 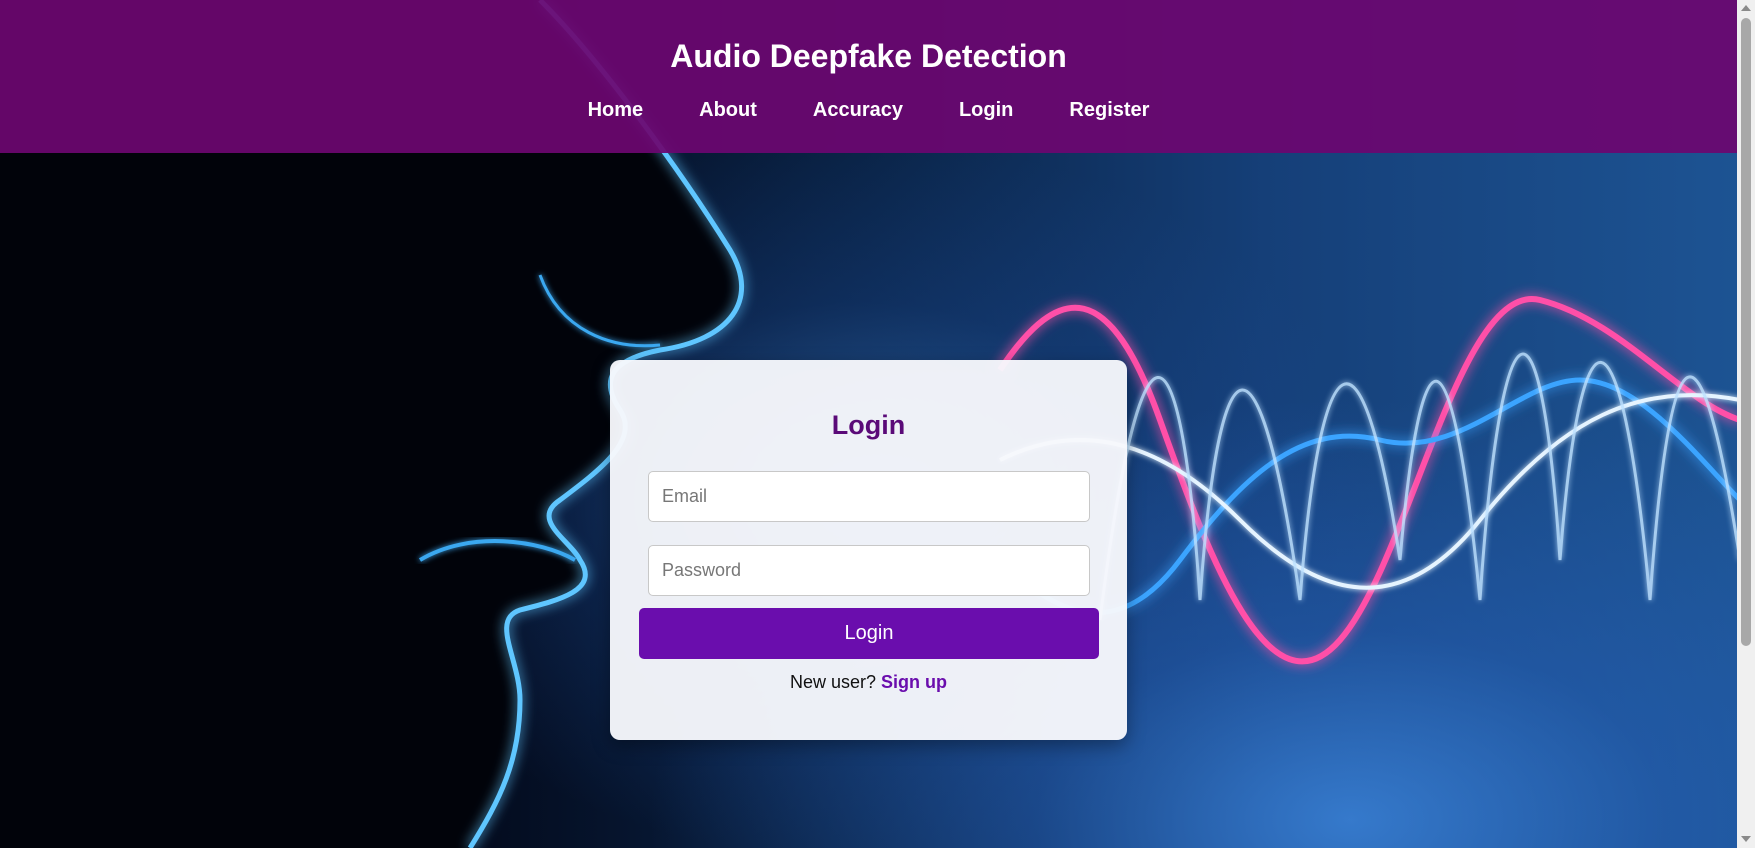 I want to click on scroll-up-arrow-icon, so click(x=1746, y=8).